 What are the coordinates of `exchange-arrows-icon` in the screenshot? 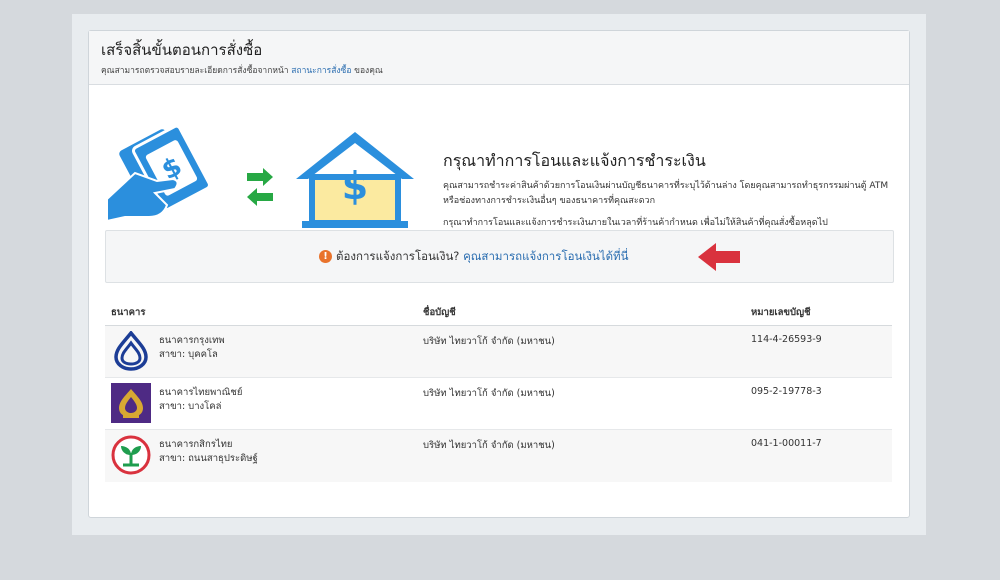 It's located at (260, 187).